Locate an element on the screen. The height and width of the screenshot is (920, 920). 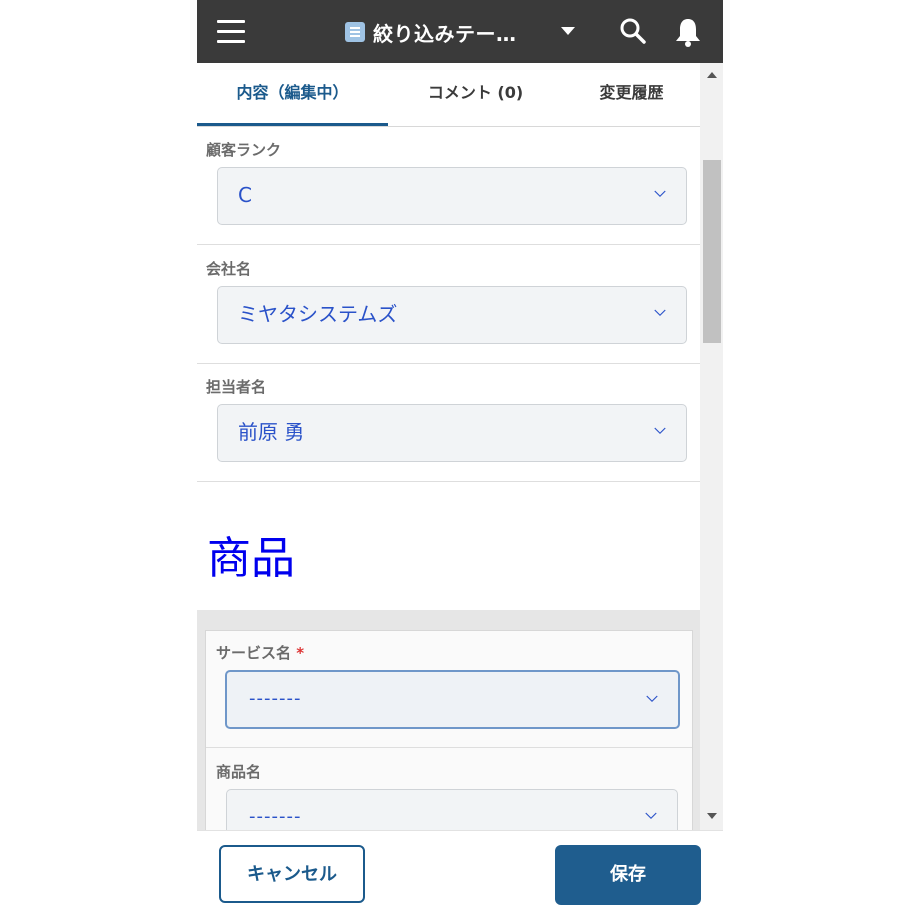
customer-rank-value: C is located at coordinates (245, 195).